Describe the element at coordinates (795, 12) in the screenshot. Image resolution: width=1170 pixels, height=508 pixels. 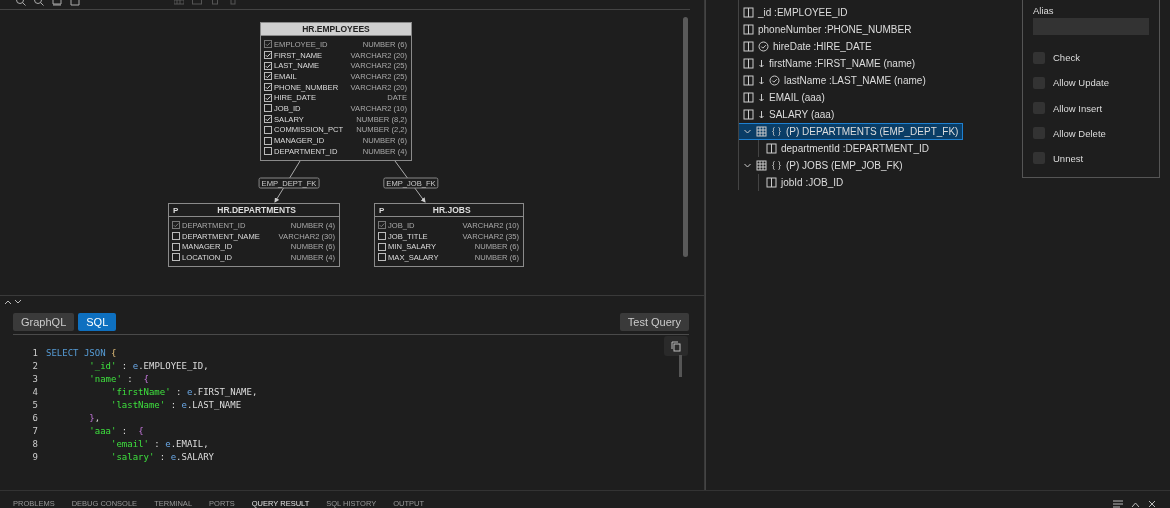
I see `tree-item: _id :EMPLOYEE_ID` at that location.